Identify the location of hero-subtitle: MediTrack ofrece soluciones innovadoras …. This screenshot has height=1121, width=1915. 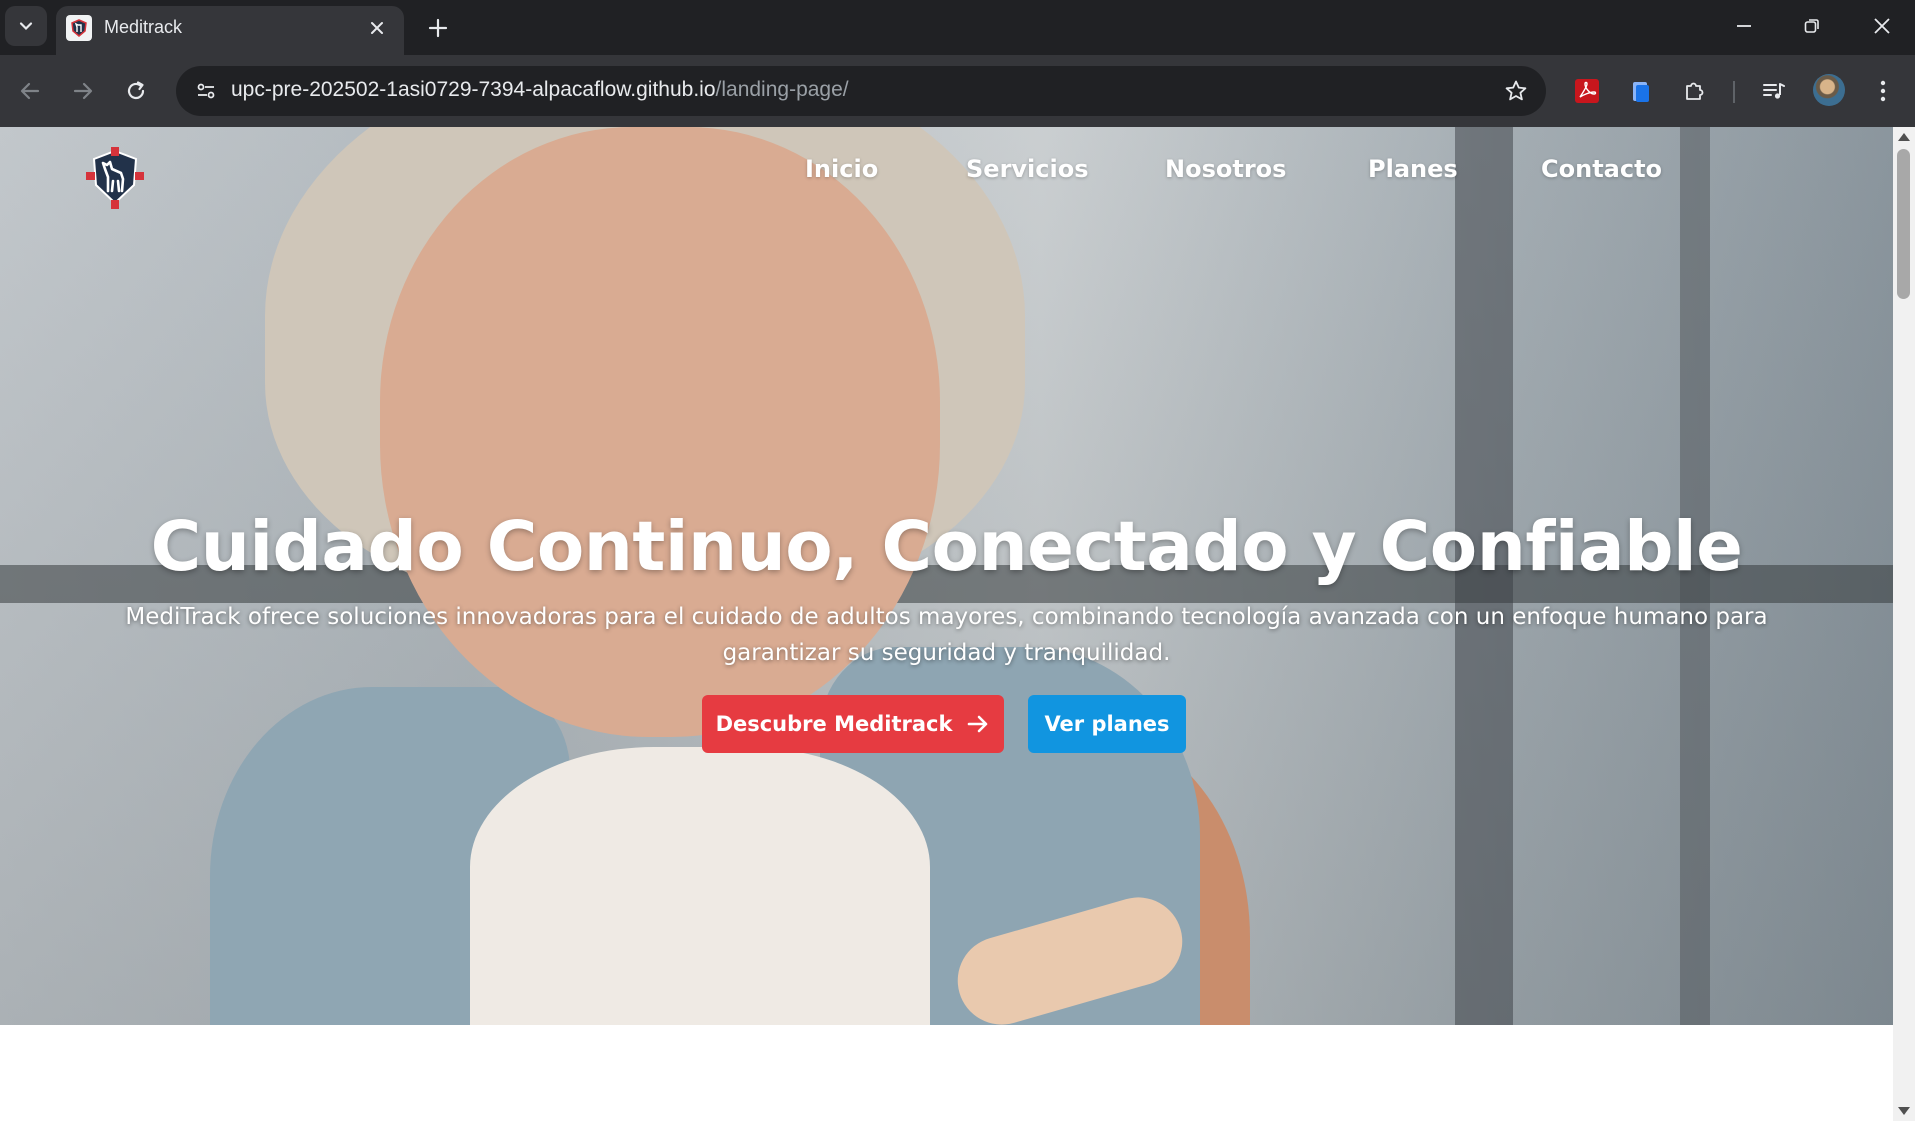
(946, 635).